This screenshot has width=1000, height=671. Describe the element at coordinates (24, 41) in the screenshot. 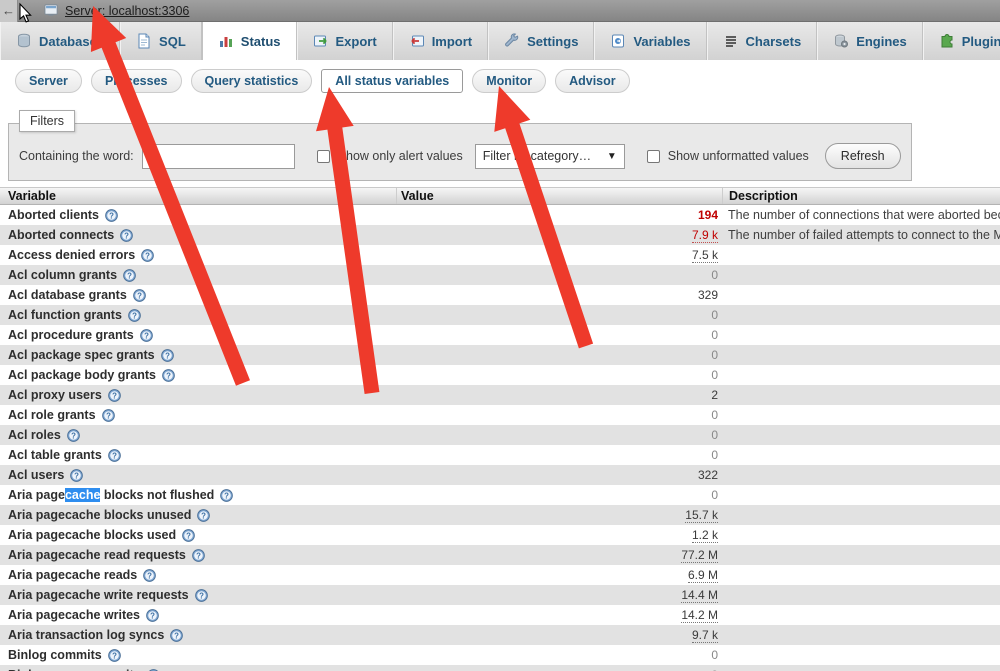

I see `database-icon` at that location.